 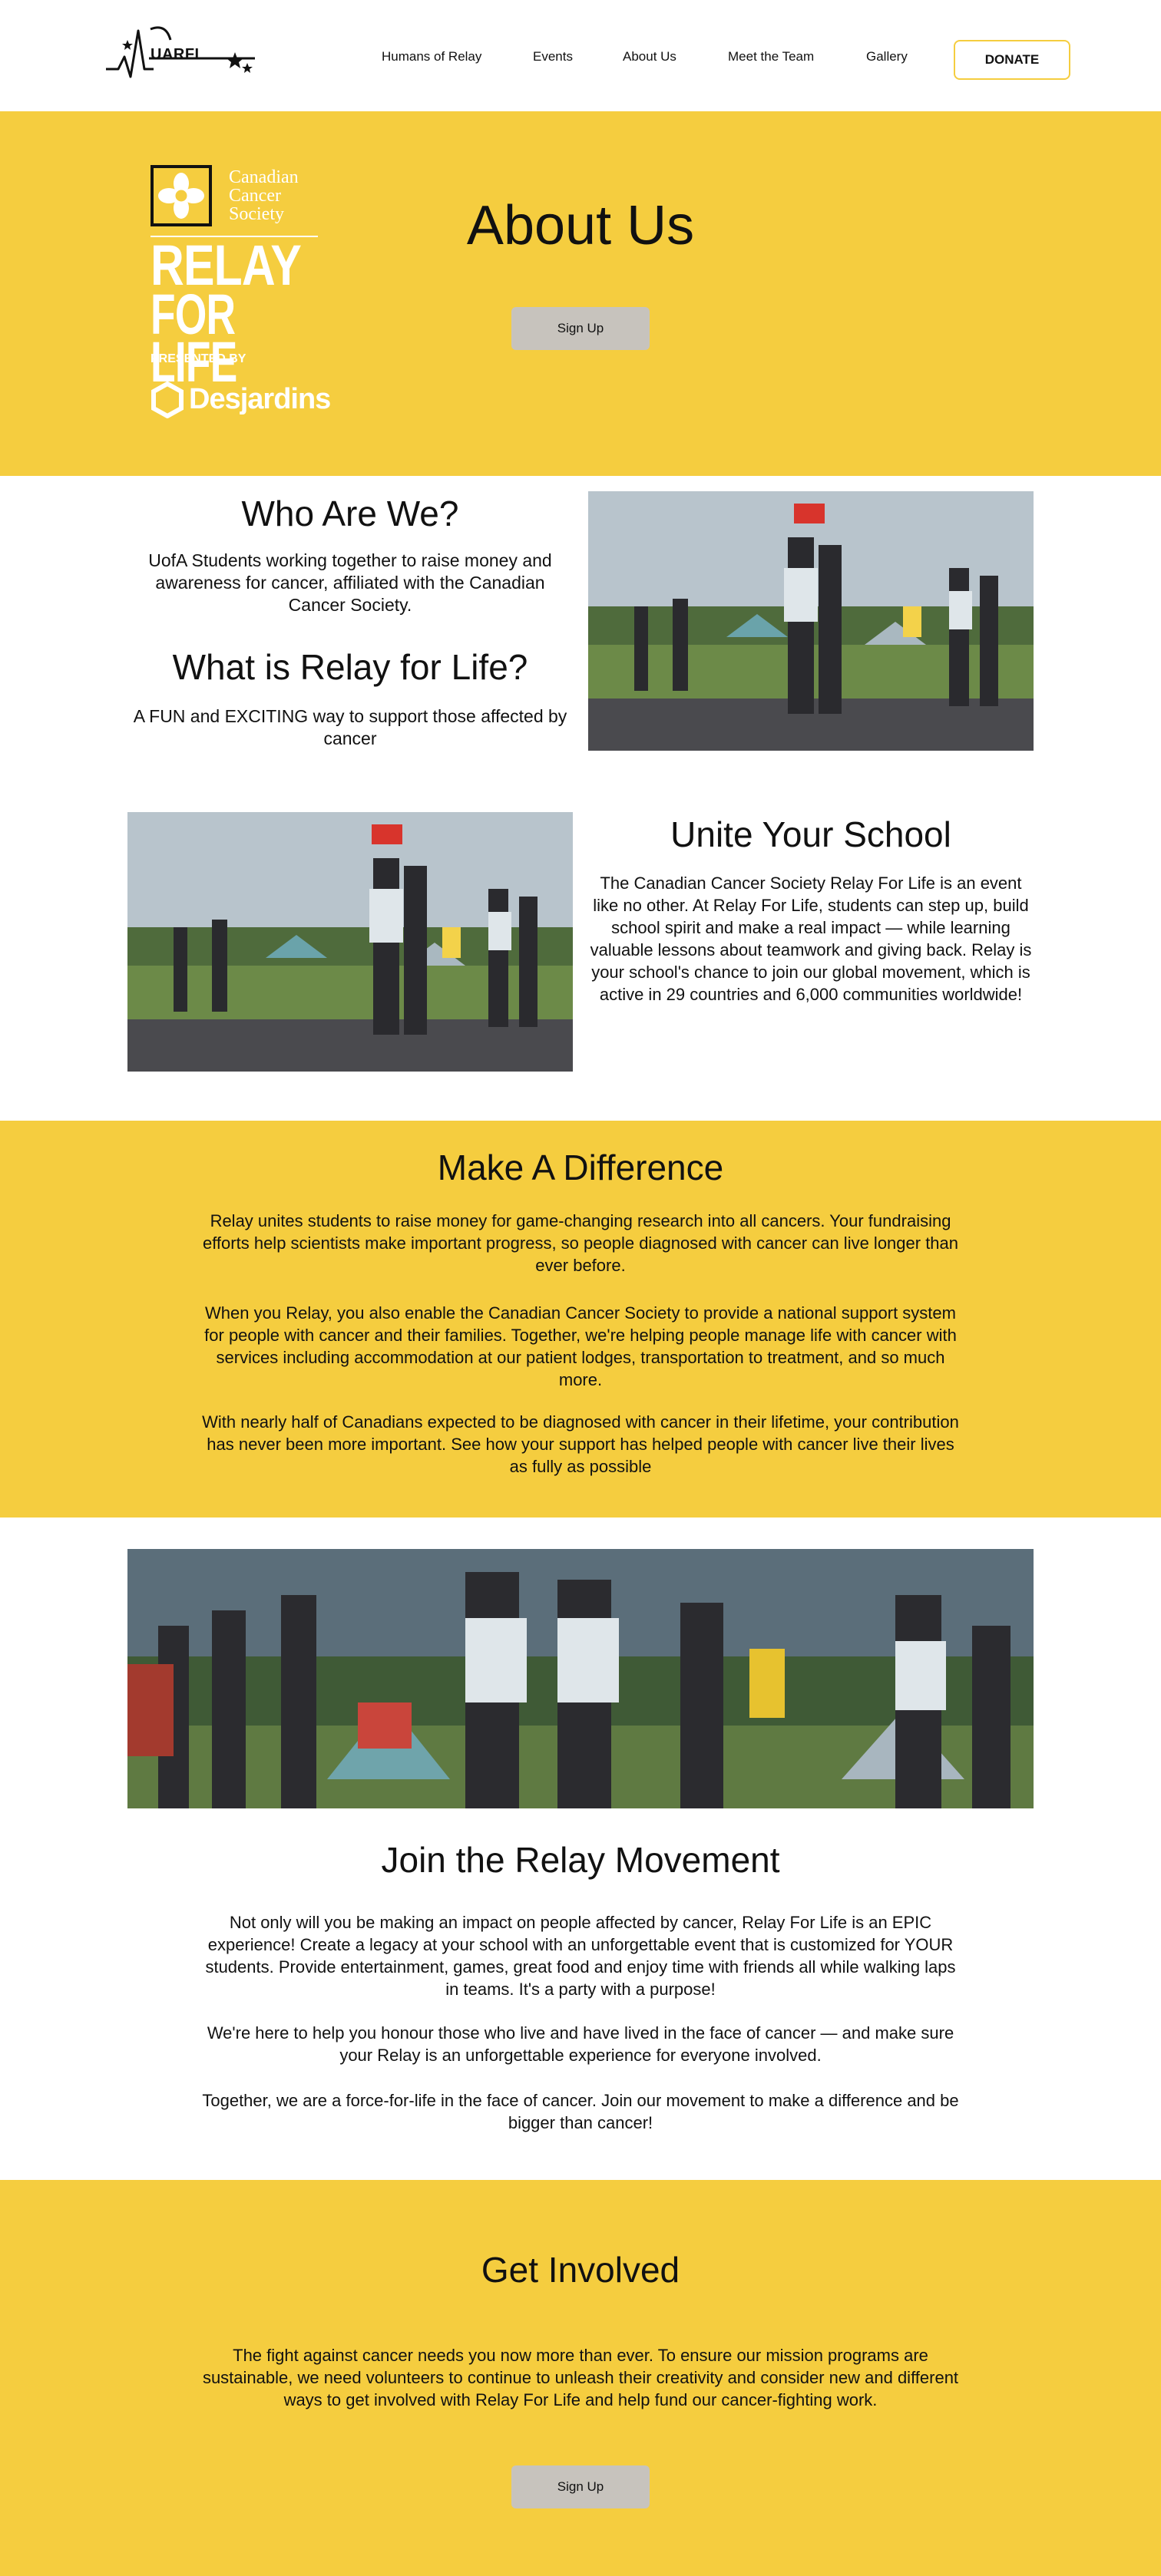 I want to click on page-title: About Us, so click(x=580, y=225).